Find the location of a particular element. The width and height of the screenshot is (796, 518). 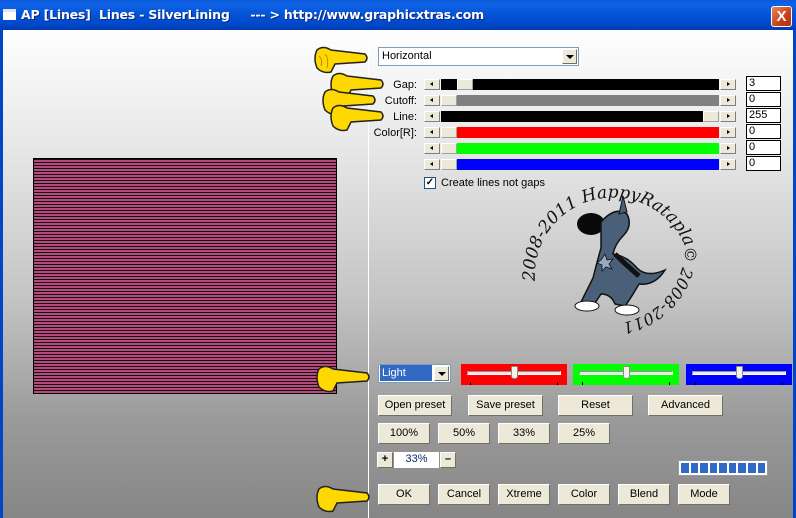

color-b-slider-thumb is located at coordinates (449, 164).